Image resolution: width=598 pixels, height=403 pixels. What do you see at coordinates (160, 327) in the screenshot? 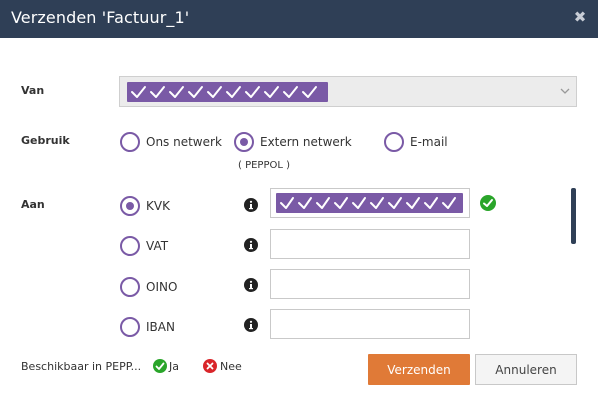
I see `radio-iban-label: IBAN` at bounding box center [160, 327].